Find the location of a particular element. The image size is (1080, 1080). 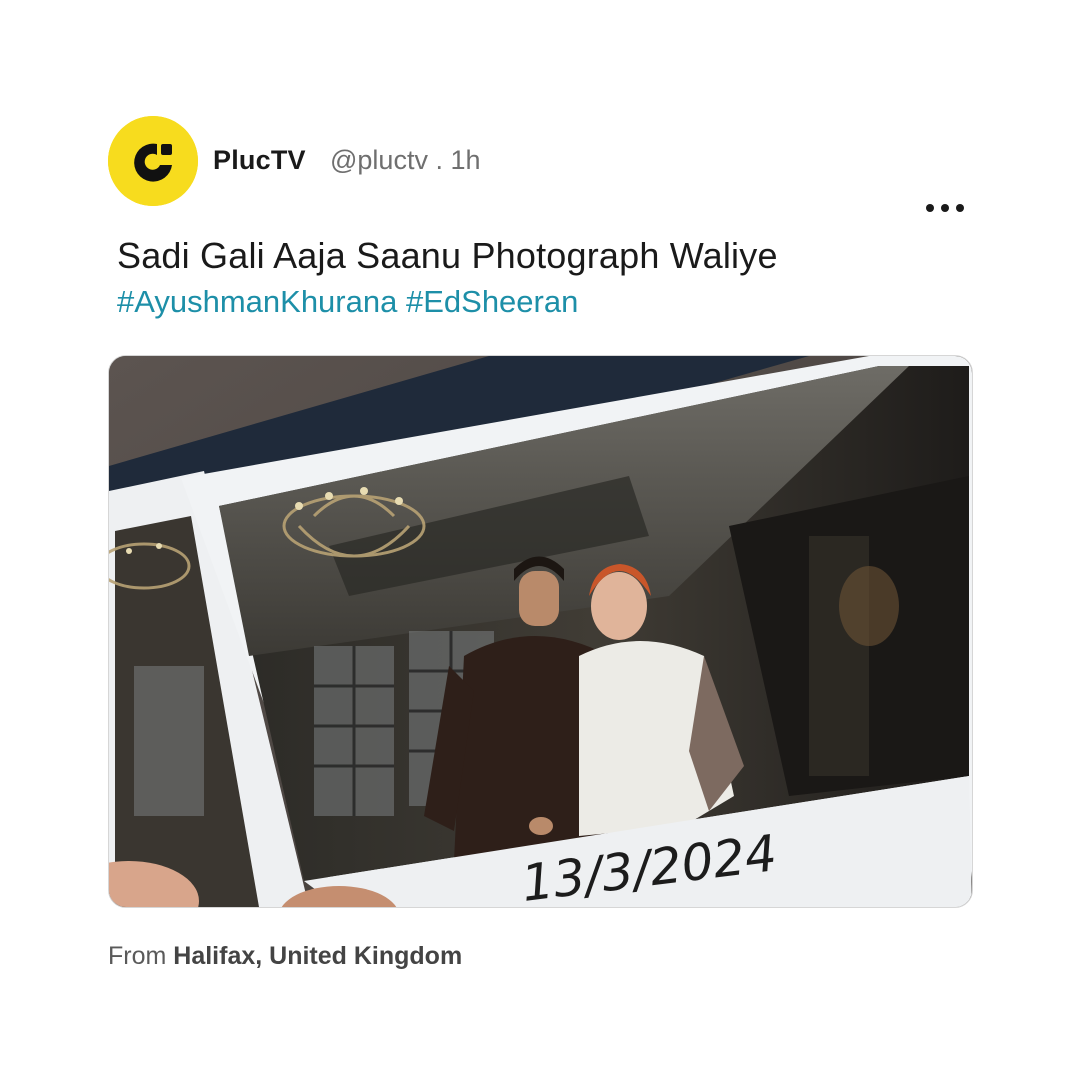

author-avatar is located at coordinates (153, 161).